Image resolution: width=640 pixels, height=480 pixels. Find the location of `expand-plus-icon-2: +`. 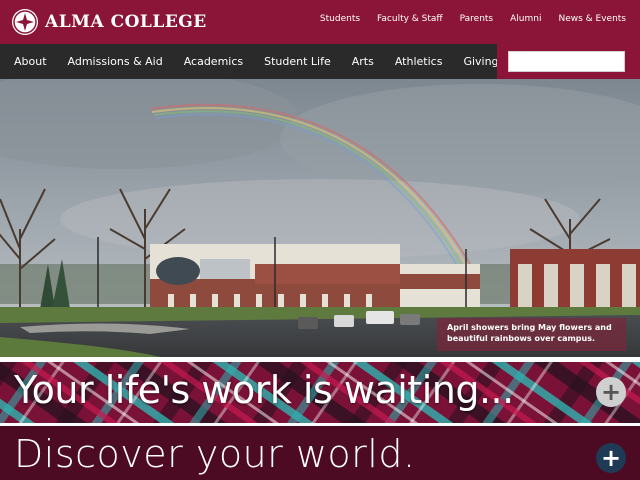

expand-plus-icon-2: + is located at coordinates (611, 458).